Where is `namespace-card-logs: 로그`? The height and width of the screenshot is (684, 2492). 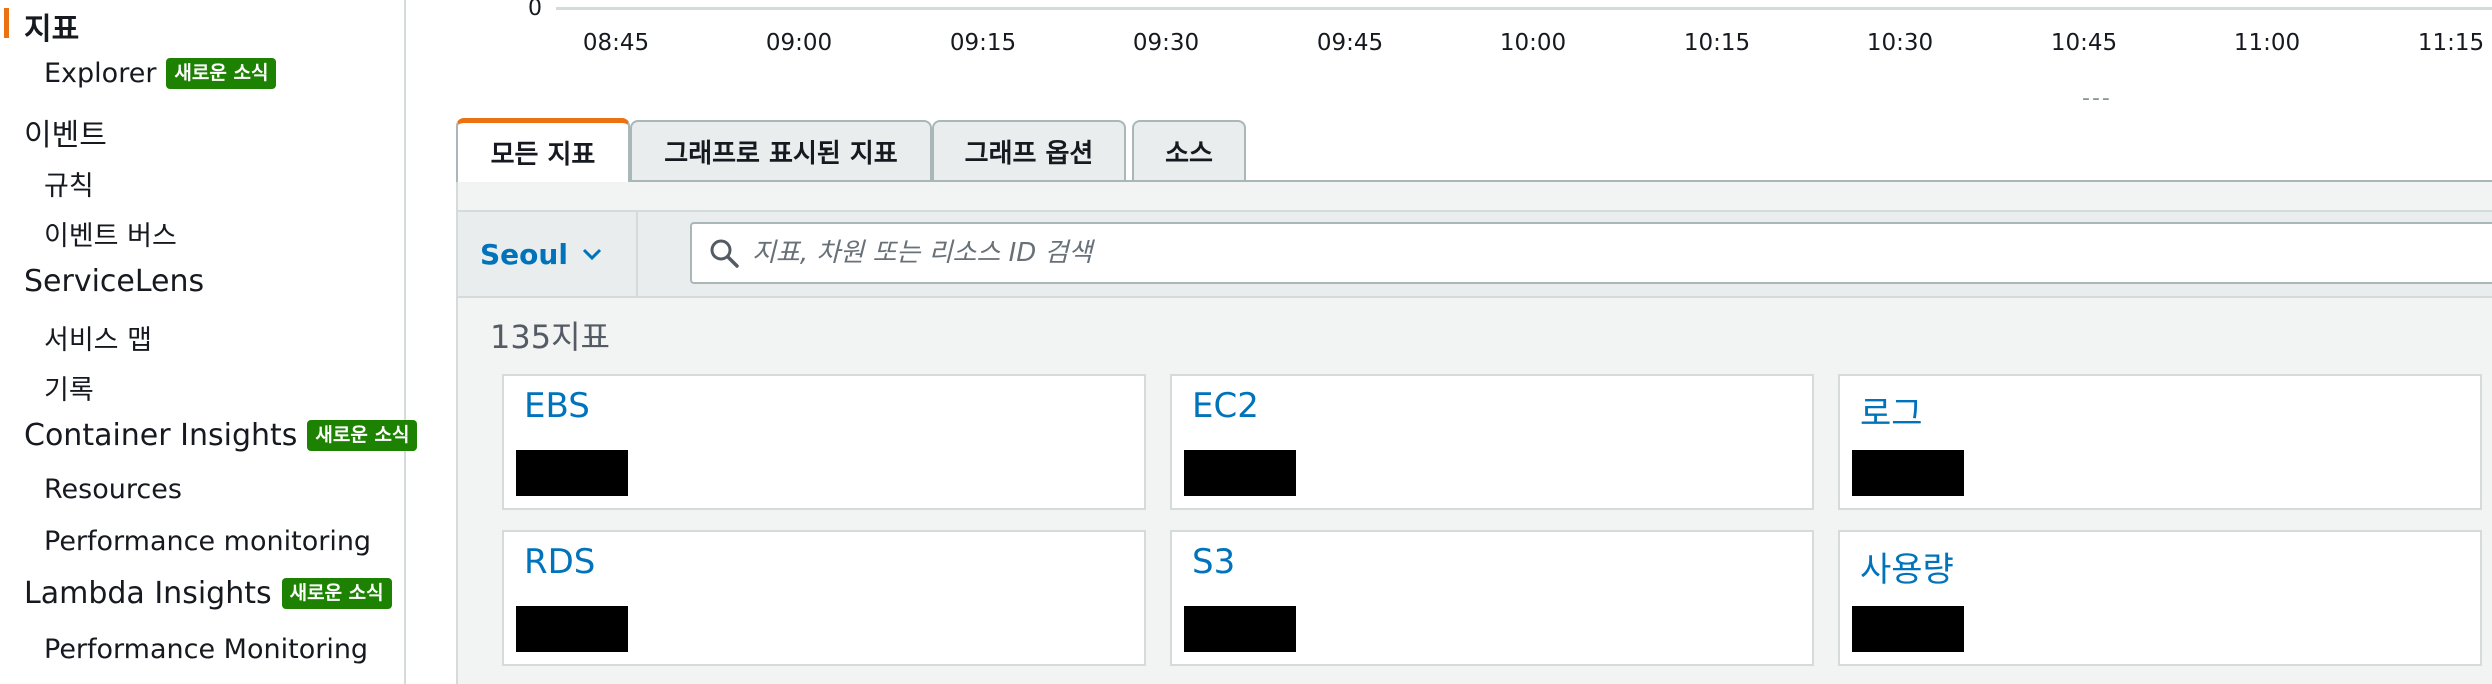
namespace-card-logs: 로그 is located at coordinates (2160, 442).